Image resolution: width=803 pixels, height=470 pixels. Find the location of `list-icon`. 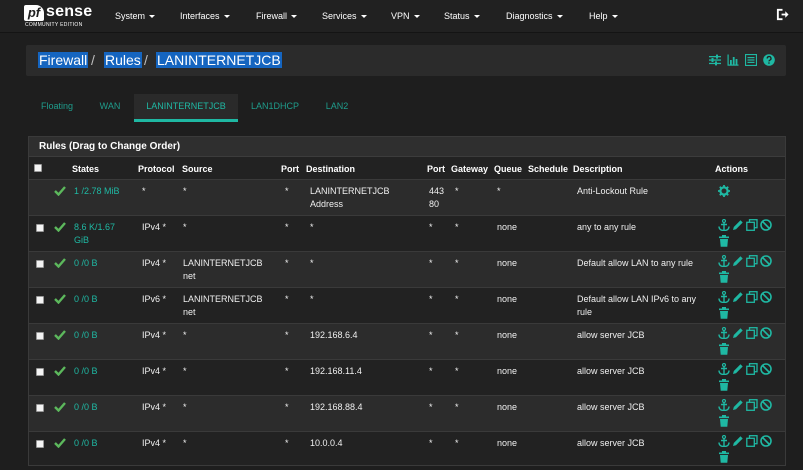

list-icon is located at coordinates (751, 60).